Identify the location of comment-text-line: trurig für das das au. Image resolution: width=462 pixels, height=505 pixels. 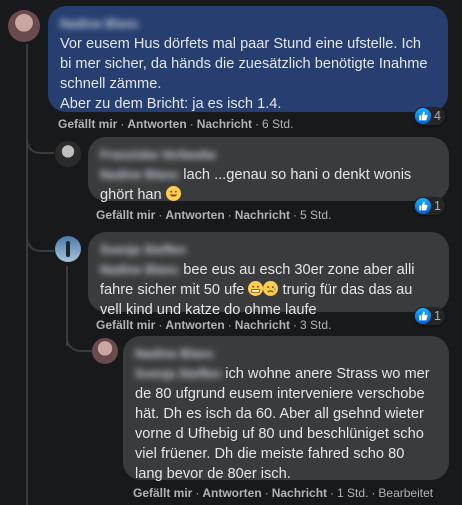
(347, 290).